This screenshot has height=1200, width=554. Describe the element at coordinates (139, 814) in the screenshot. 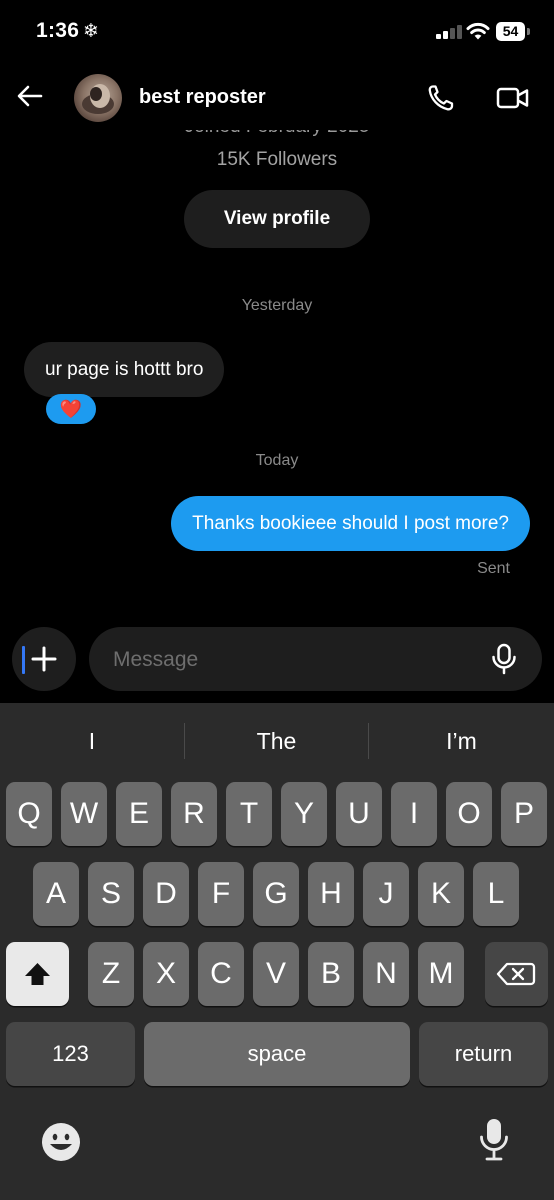

I see `key-e: E` at that location.